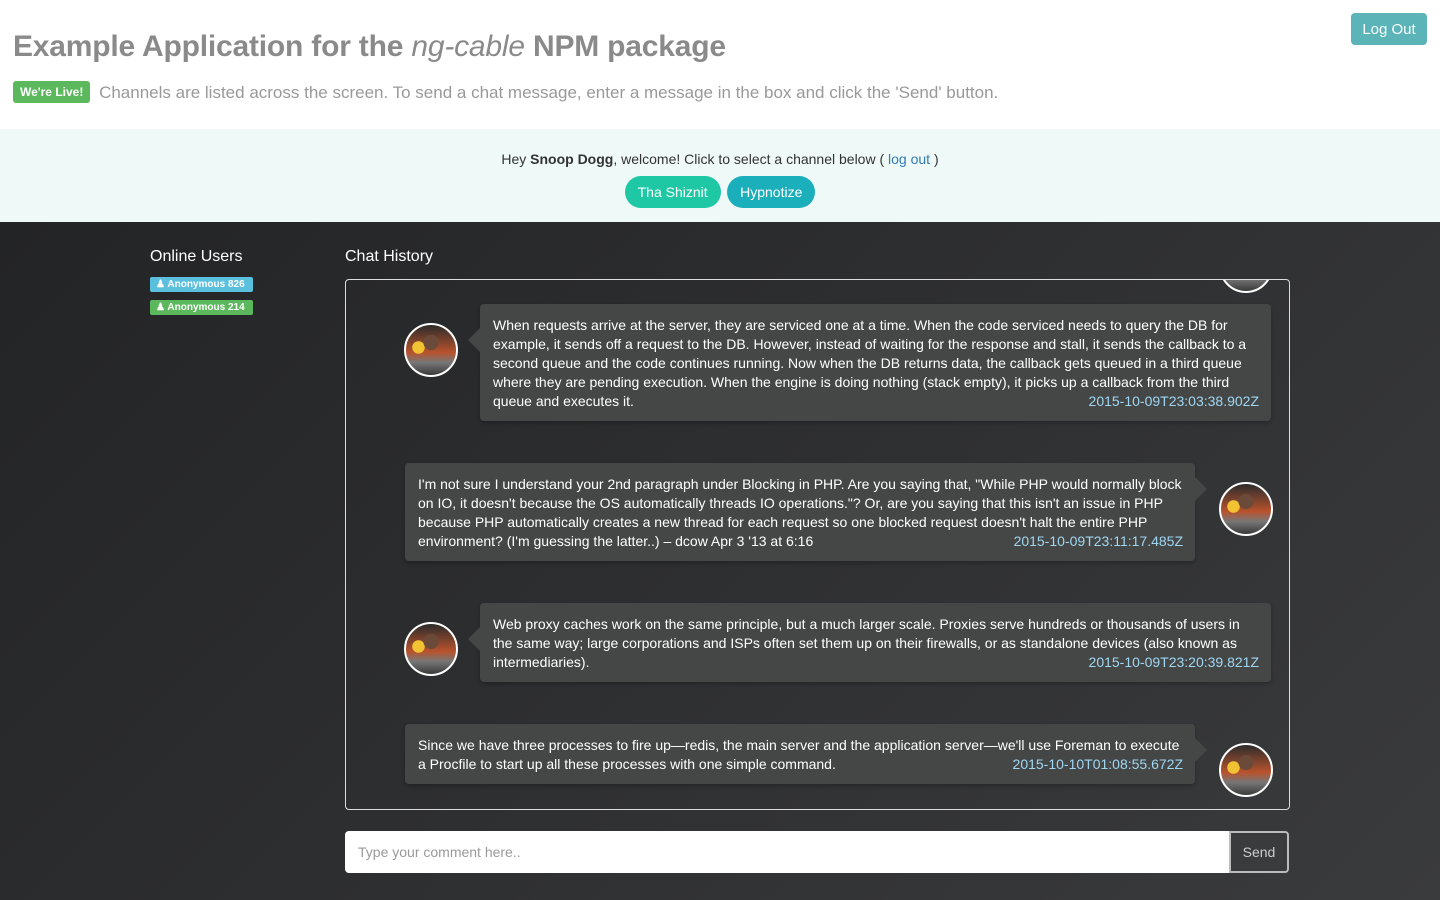 Image resolution: width=1440 pixels, height=900 pixels. I want to click on message-timestamp: 2015-10-09T23:20:39.821Z, so click(1173, 662).